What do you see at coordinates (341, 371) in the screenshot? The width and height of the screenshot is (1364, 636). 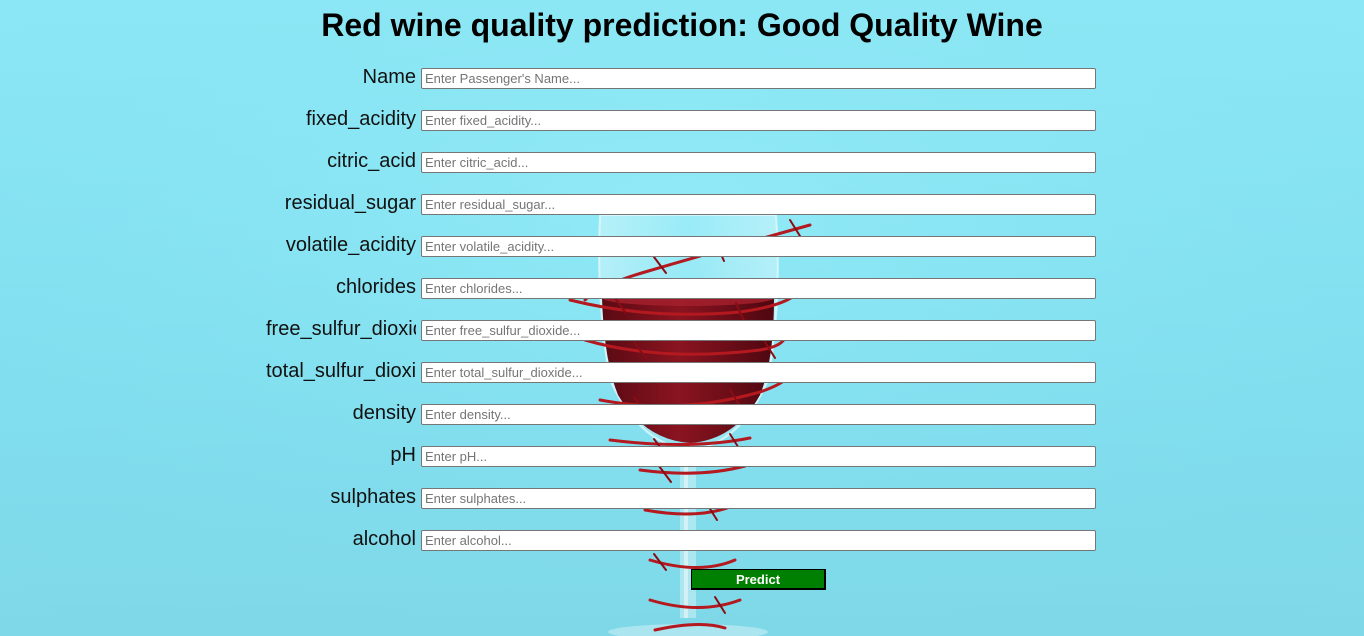 I see `field-label: total_sulfur_dioxide` at bounding box center [341, 371].